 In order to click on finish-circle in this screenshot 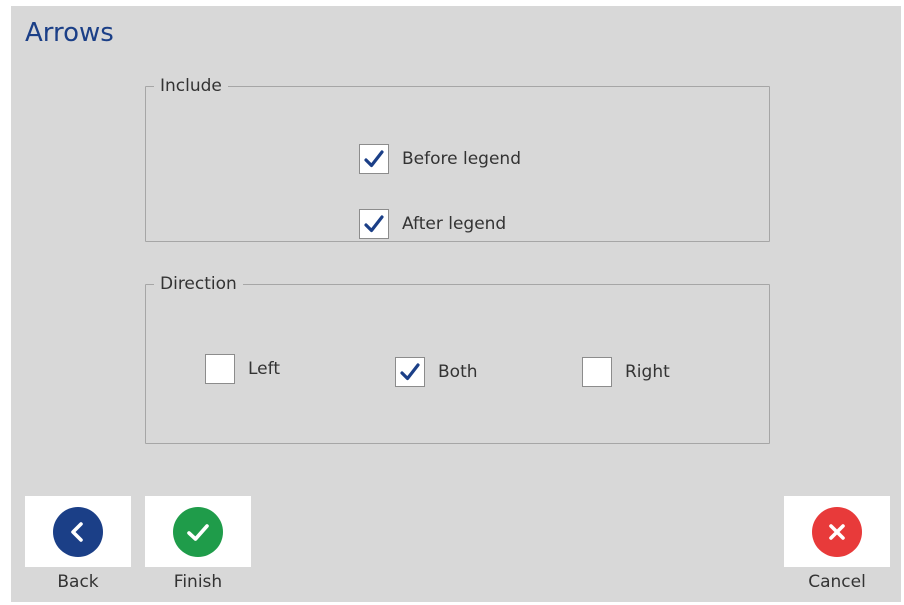, I will do `click(198, 531)`.